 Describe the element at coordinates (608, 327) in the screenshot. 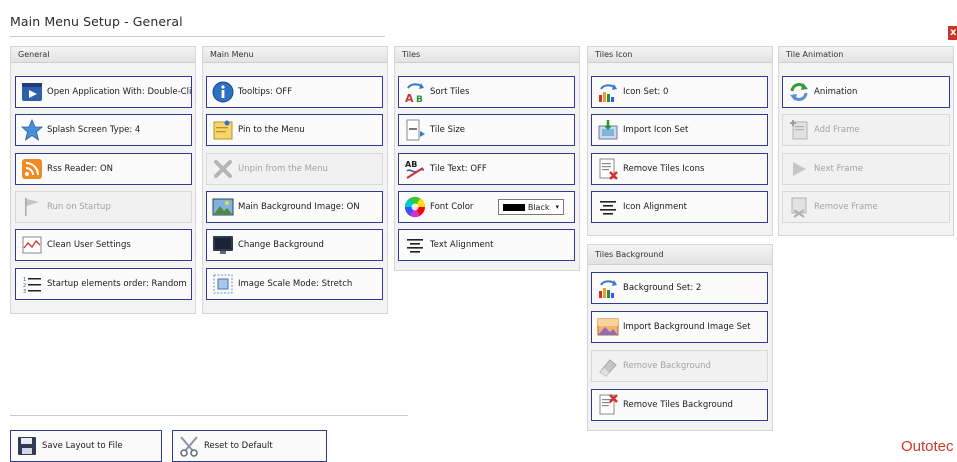

I see `landscape-icon` at that location.